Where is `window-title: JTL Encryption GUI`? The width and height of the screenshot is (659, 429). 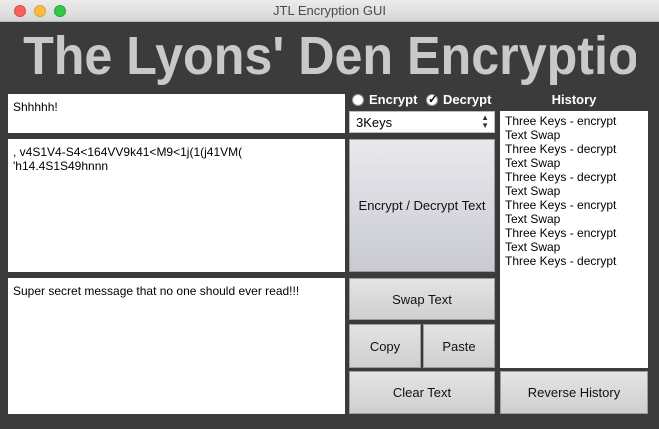 window-title: JTL Encryption GUI is located at coordinates (329, 10).